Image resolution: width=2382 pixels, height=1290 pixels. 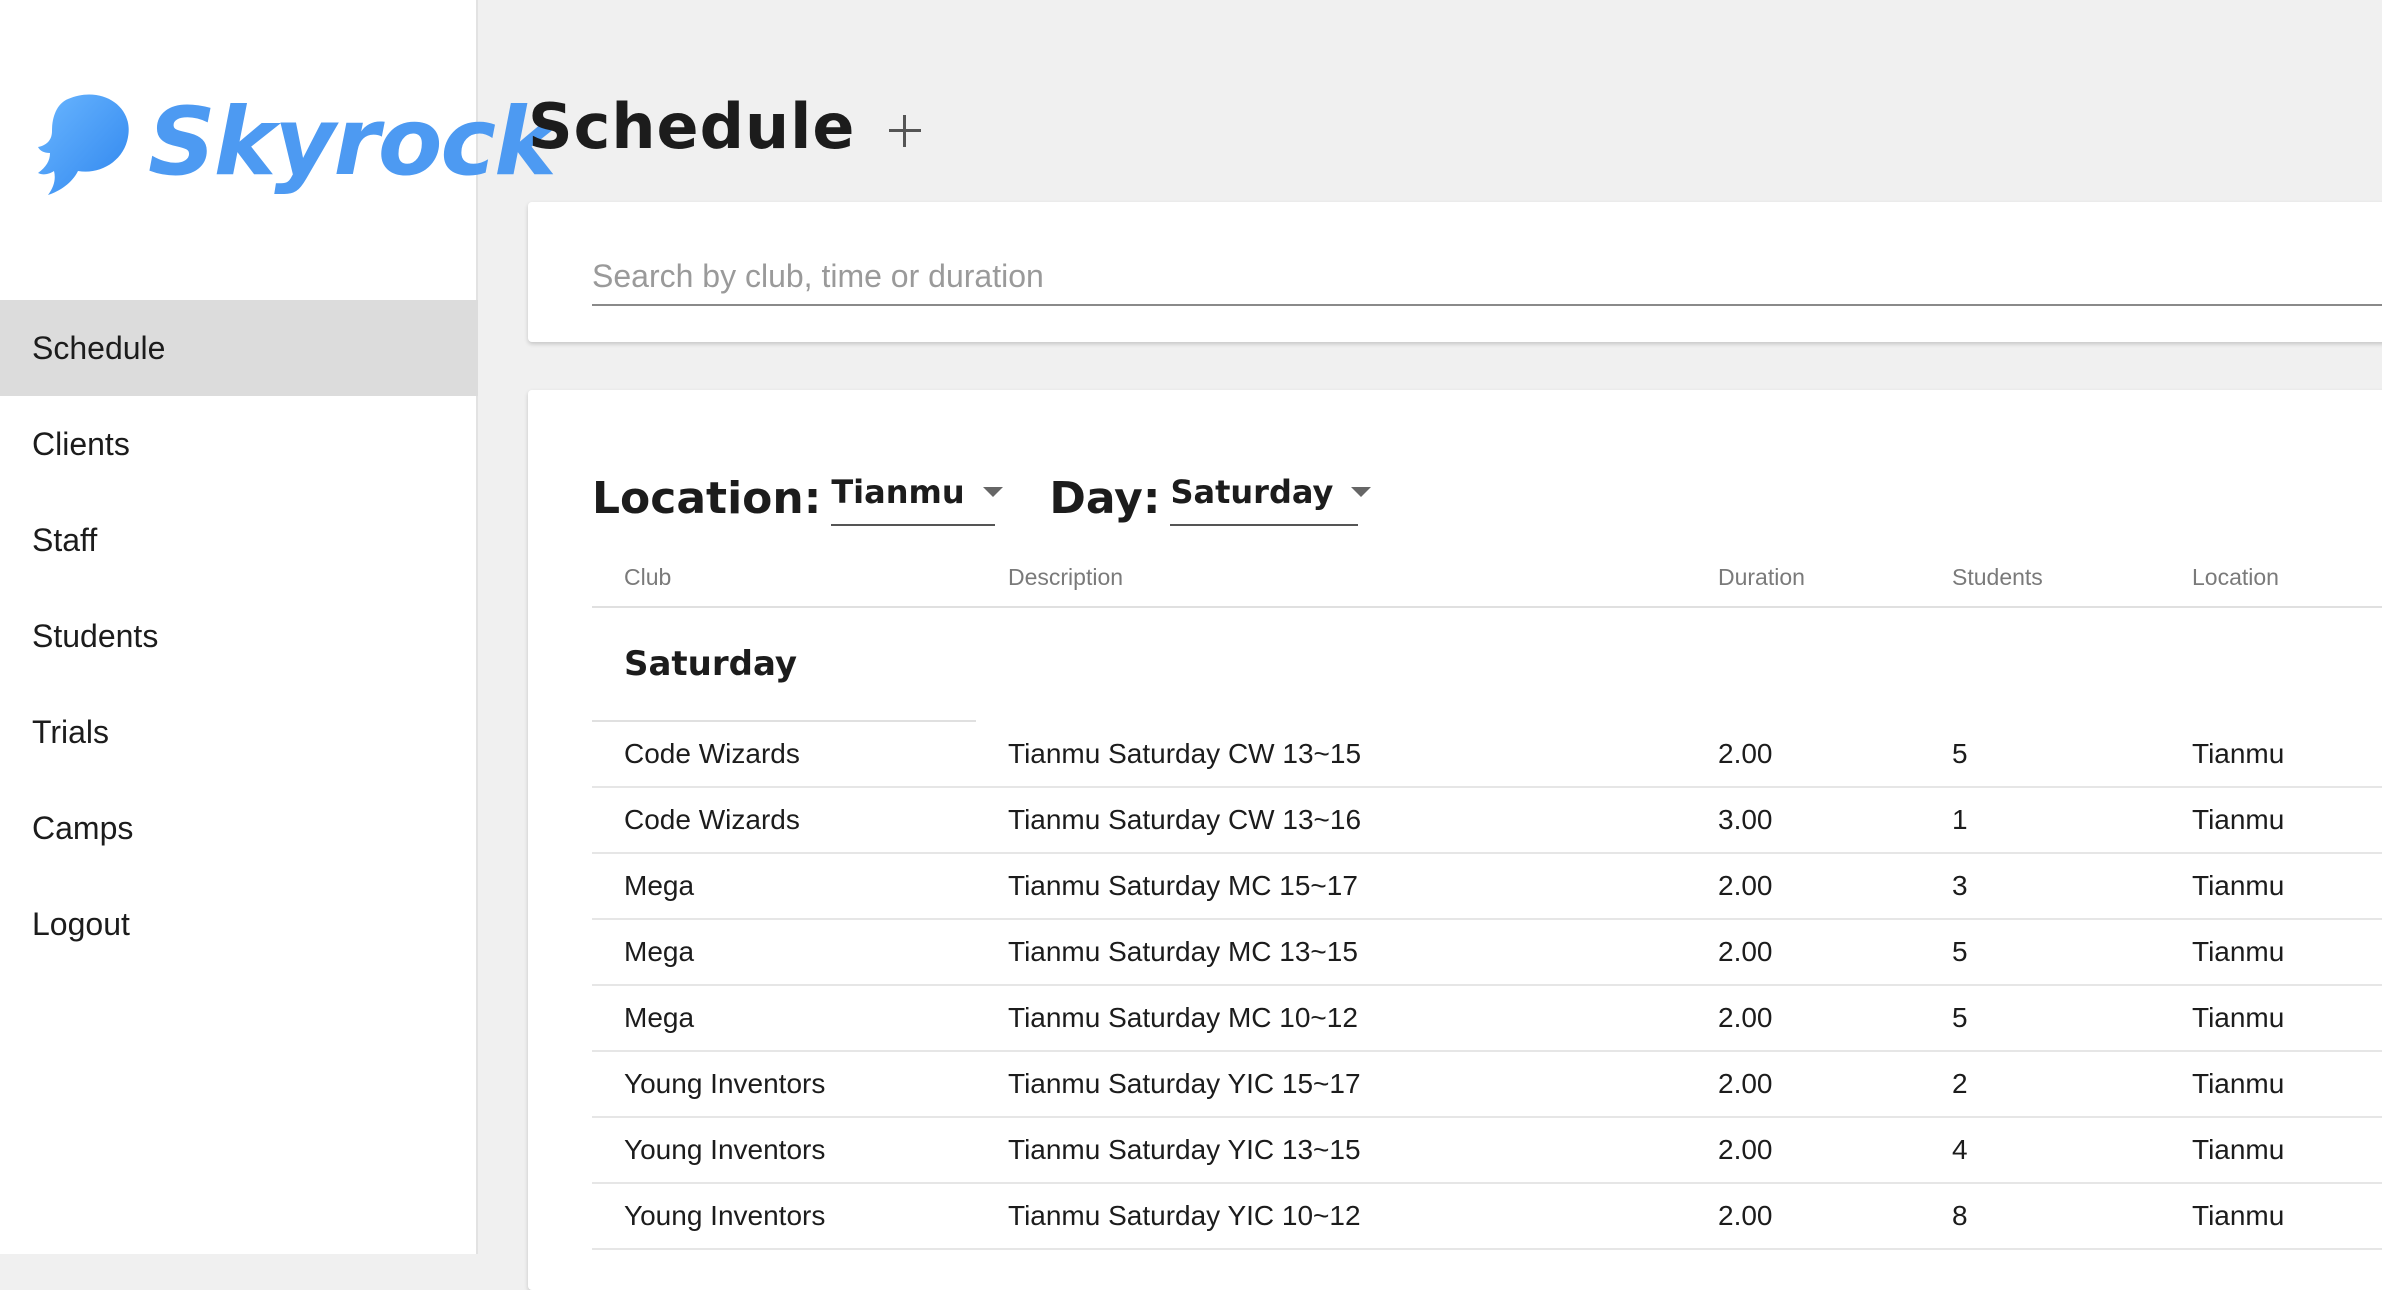 What do you see at coordinates (1252, 492) in the screenshot?
I see `day-select-value: Saturday` at bounding box center [1252, 492].